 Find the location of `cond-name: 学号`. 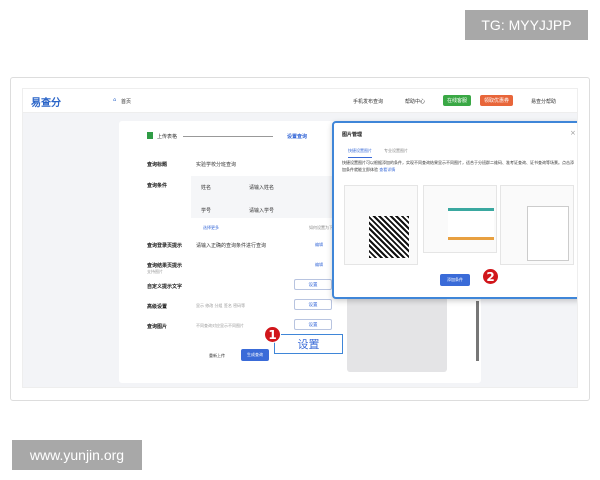

cond-name: 学号 is located at coordinates (206, 211).